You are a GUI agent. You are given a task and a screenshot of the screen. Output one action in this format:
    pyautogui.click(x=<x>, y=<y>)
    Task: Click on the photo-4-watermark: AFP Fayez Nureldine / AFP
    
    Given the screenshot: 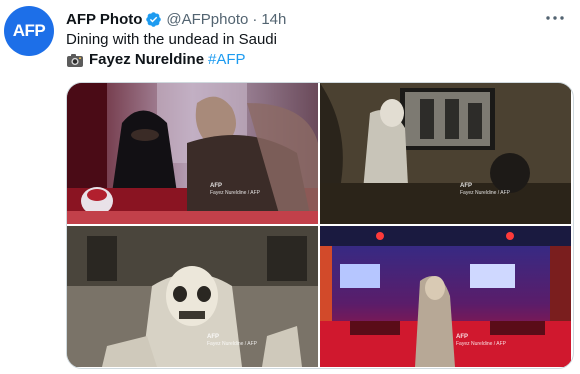 What is the action you would take?
    pyautogui.click(x=481, y=341)
    